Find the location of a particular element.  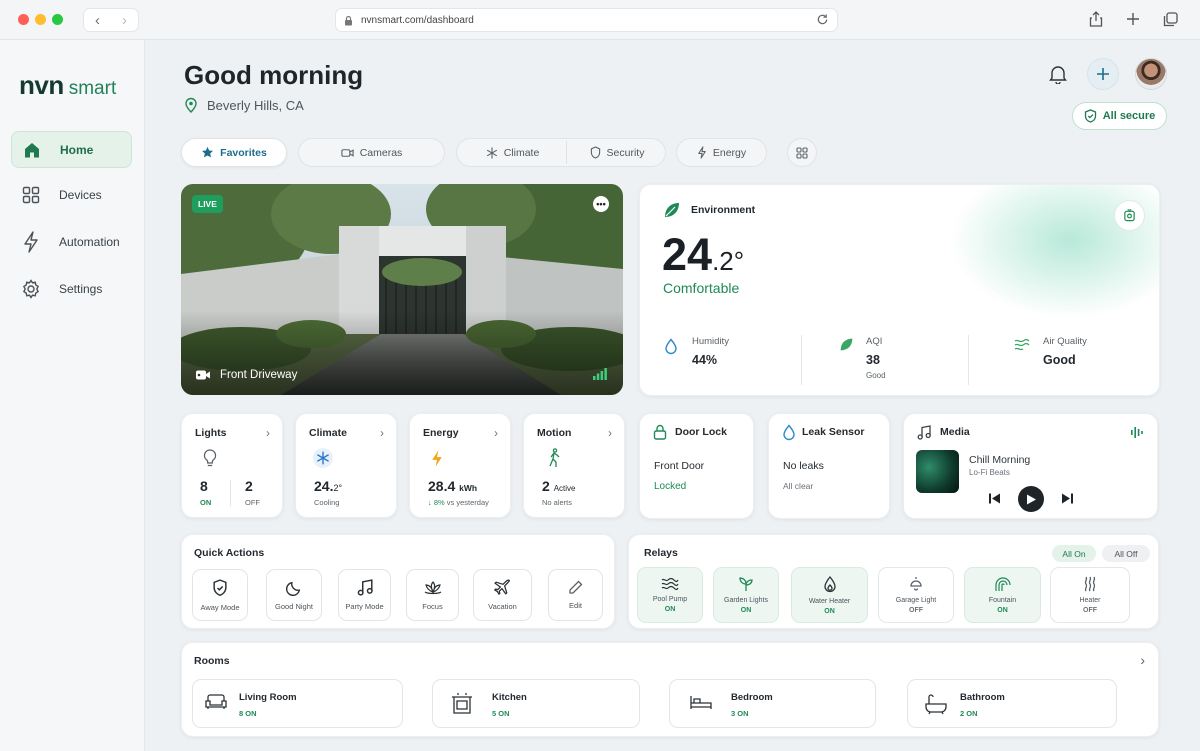

rooms-more-button: › is located at coordinates (1142, 660).